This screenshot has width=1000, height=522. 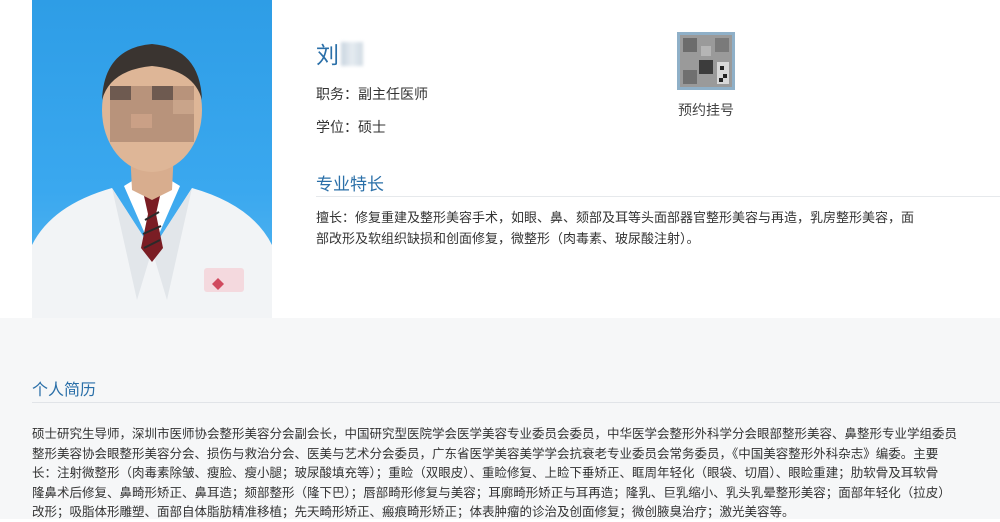 I want to click on specialty-divider, so click(x=658, y=196).